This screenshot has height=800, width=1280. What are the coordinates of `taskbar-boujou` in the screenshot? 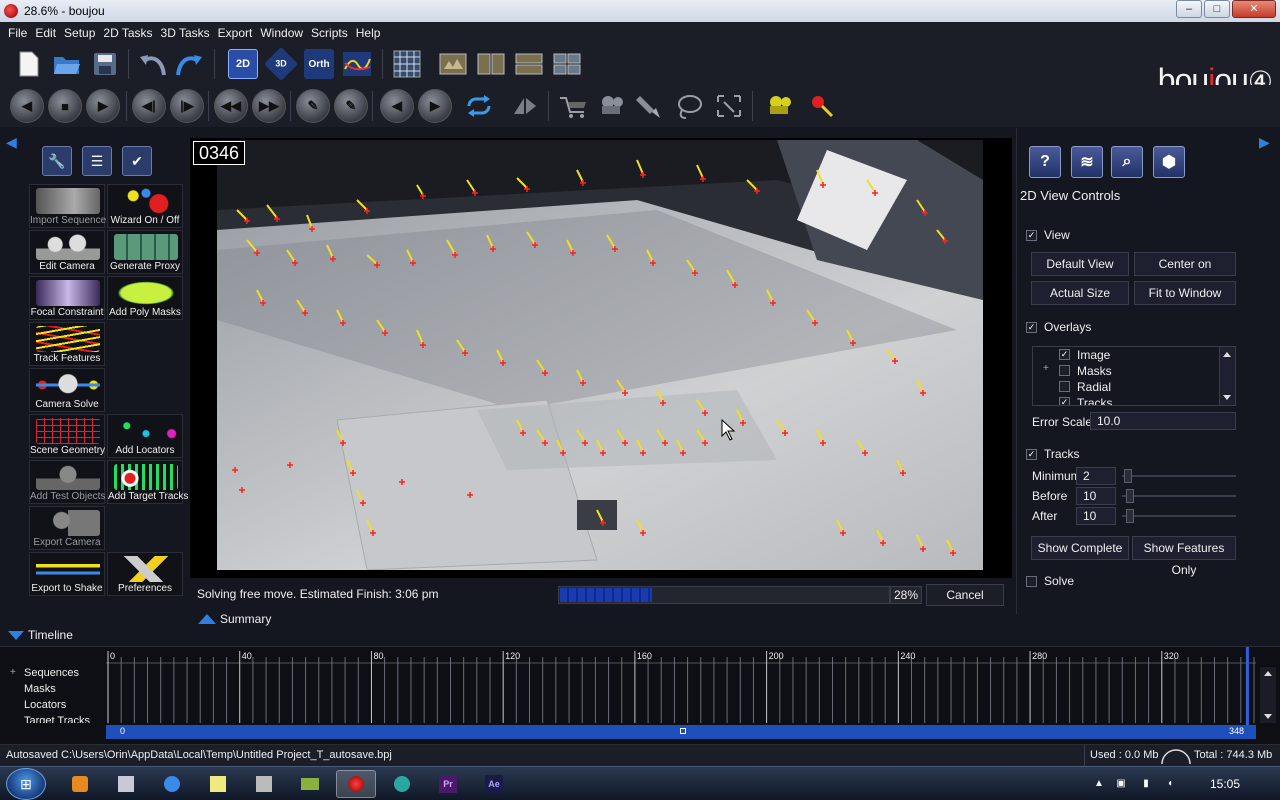 It's located at (356, 784).